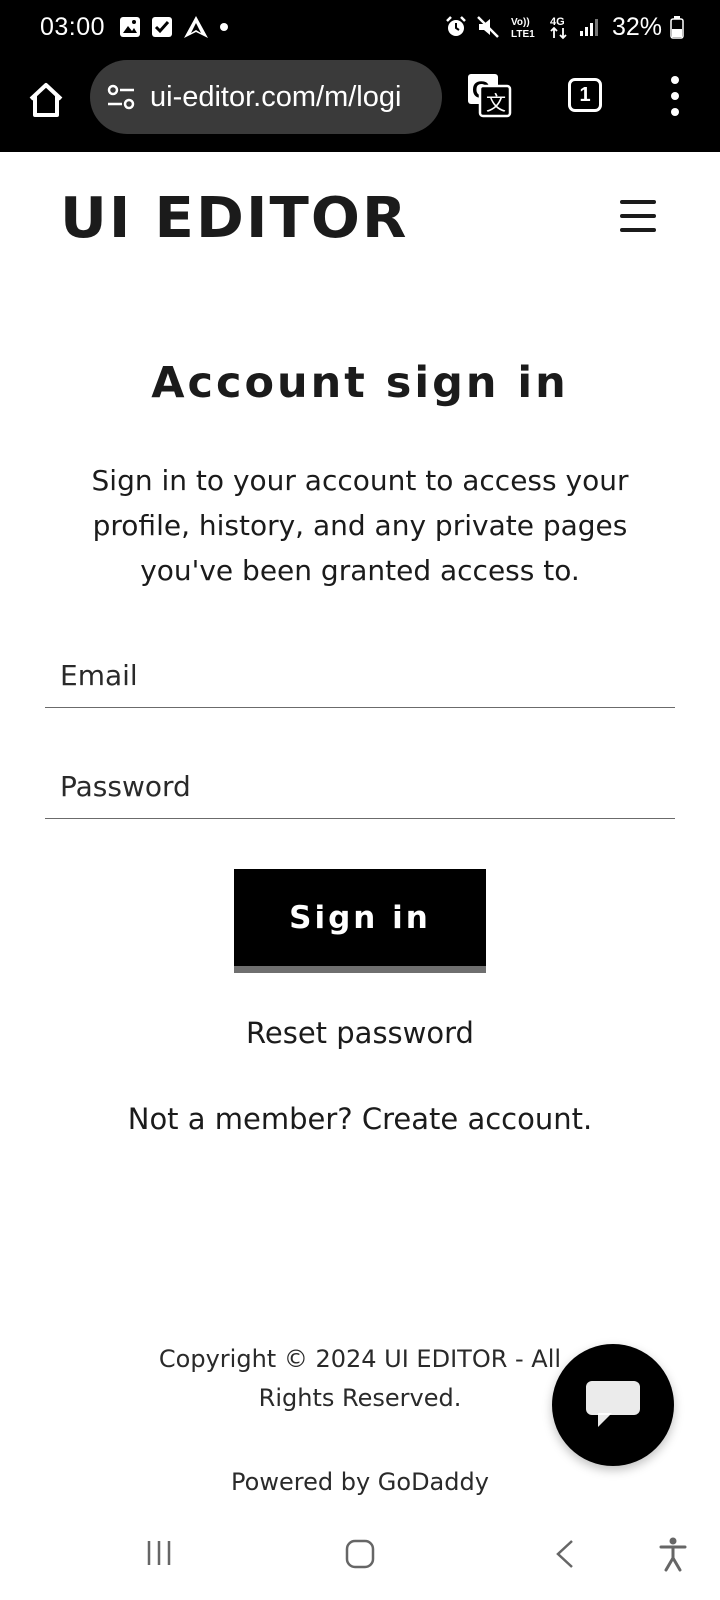  What do you see at coordinates (477, 1119) in the screenshot?
I see `create-account-link: Create account.` at bounding box center [477, 1119].